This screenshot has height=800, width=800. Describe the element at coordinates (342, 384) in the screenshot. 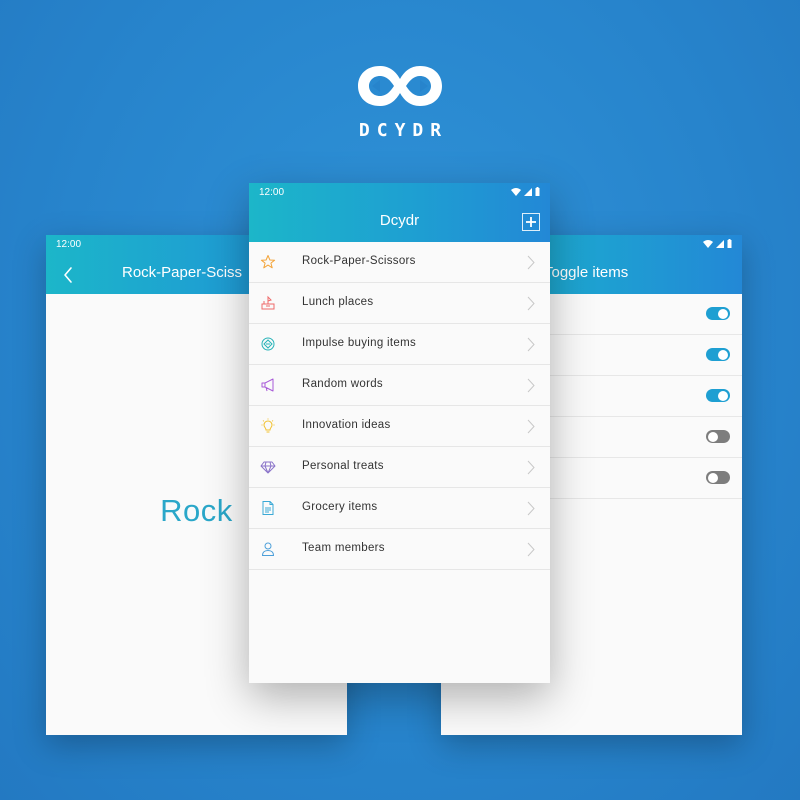

I see `list-item-label: Random words` at that location.